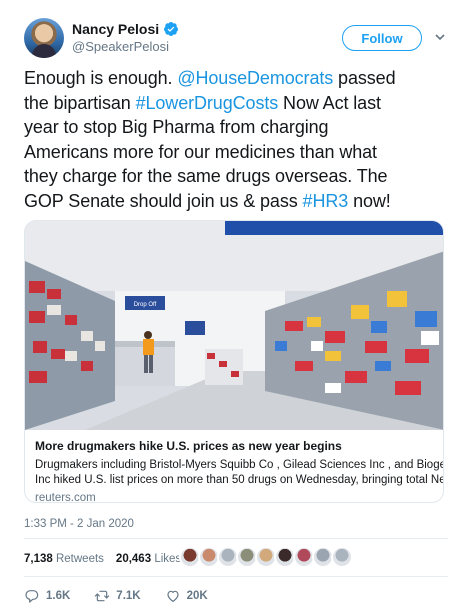 The height and width of the screenshot is (610, 472). I want to click on name-row: Nancy Pelosi, so click(125, 29).